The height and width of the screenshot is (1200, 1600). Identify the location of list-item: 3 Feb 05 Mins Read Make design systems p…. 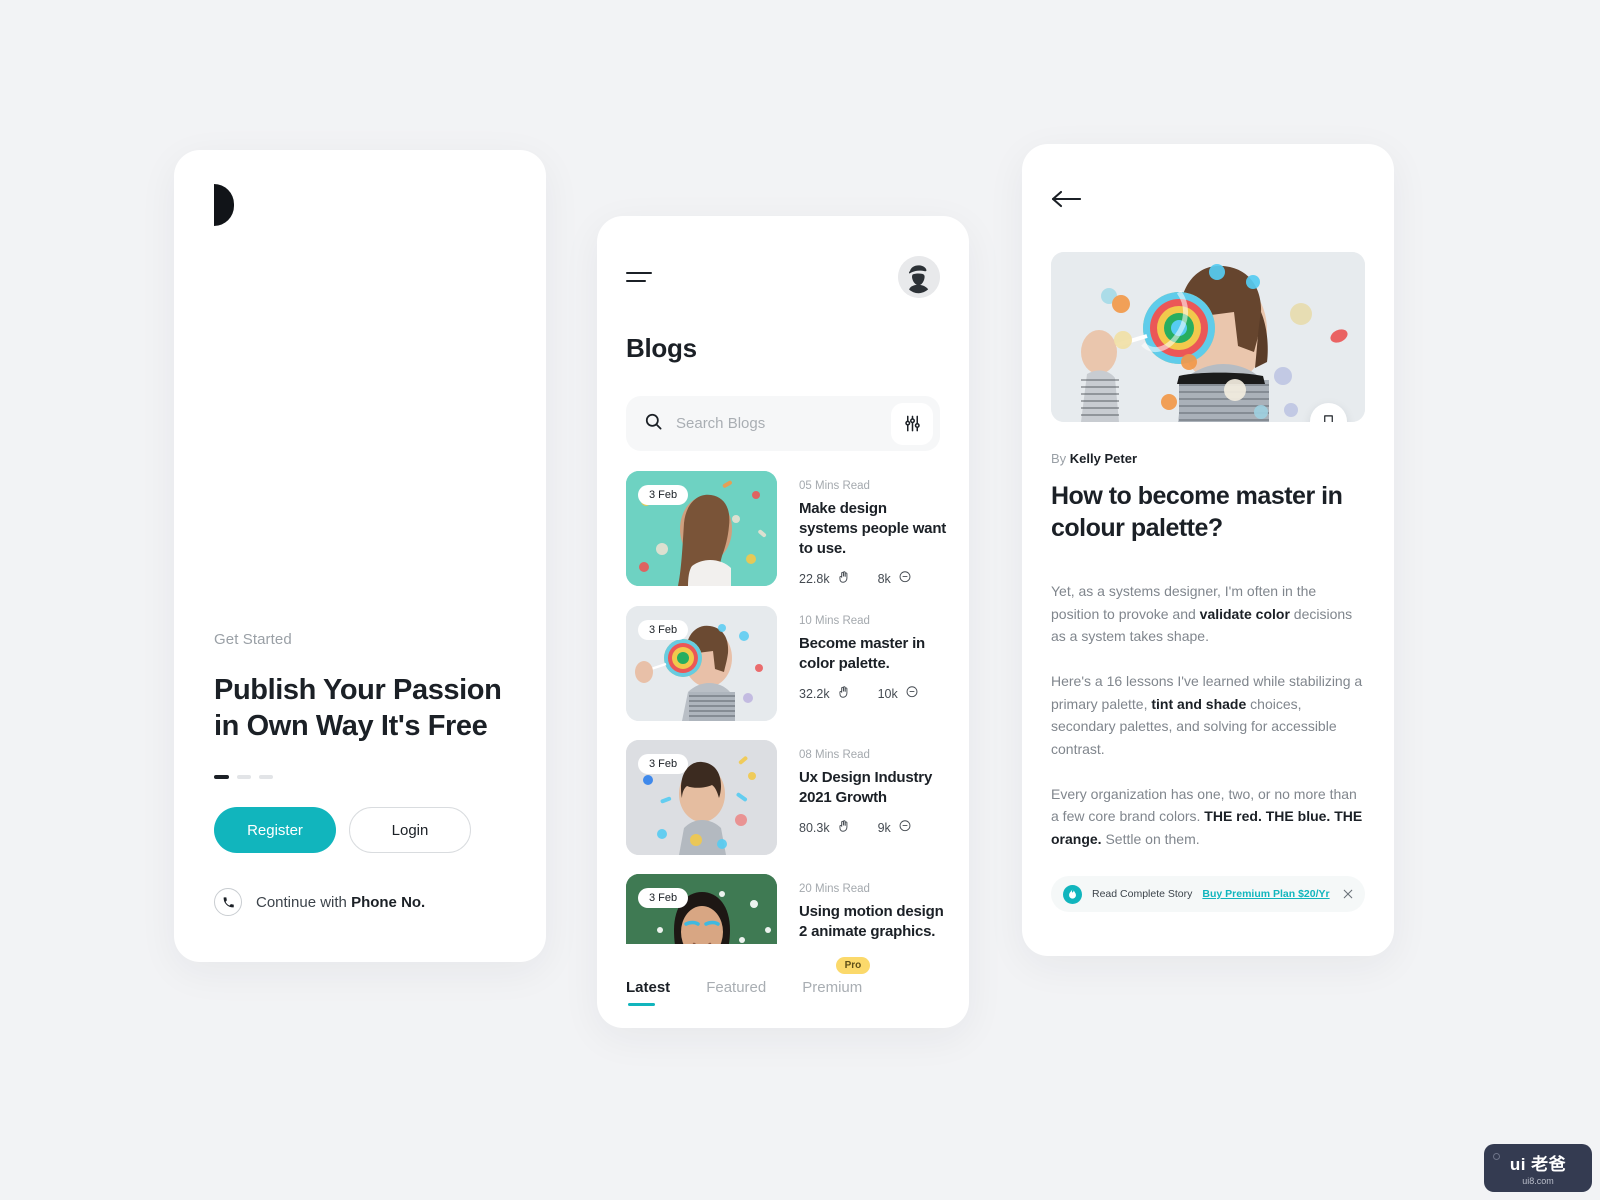
(786, 529).